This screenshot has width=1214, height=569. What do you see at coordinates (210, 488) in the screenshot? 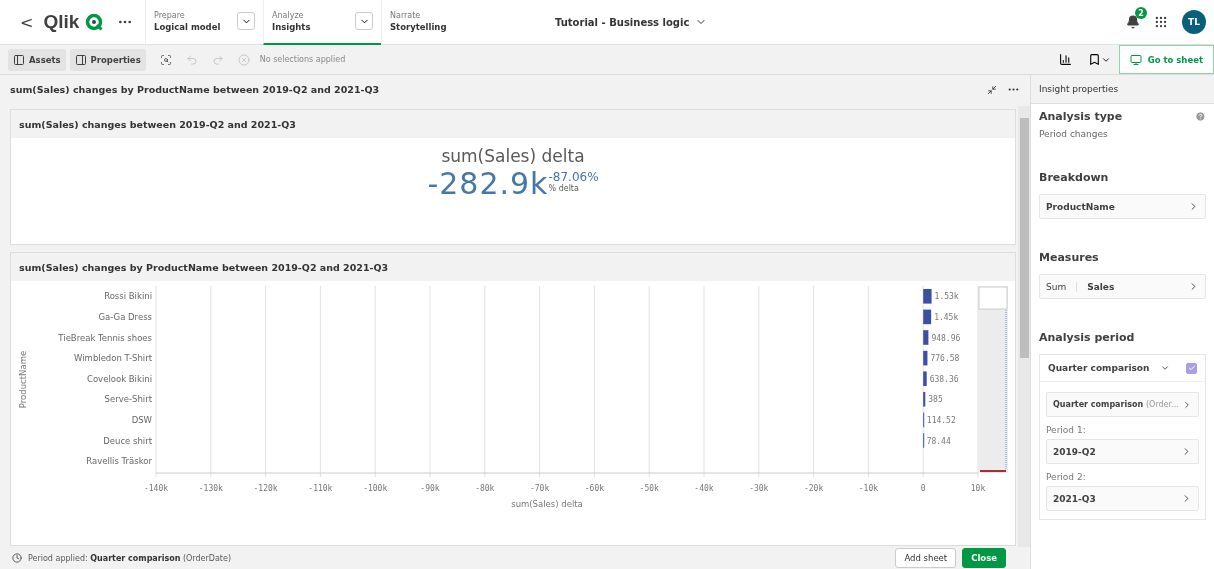
I see `tick-label: -130k` at bounding box center [210, 488].